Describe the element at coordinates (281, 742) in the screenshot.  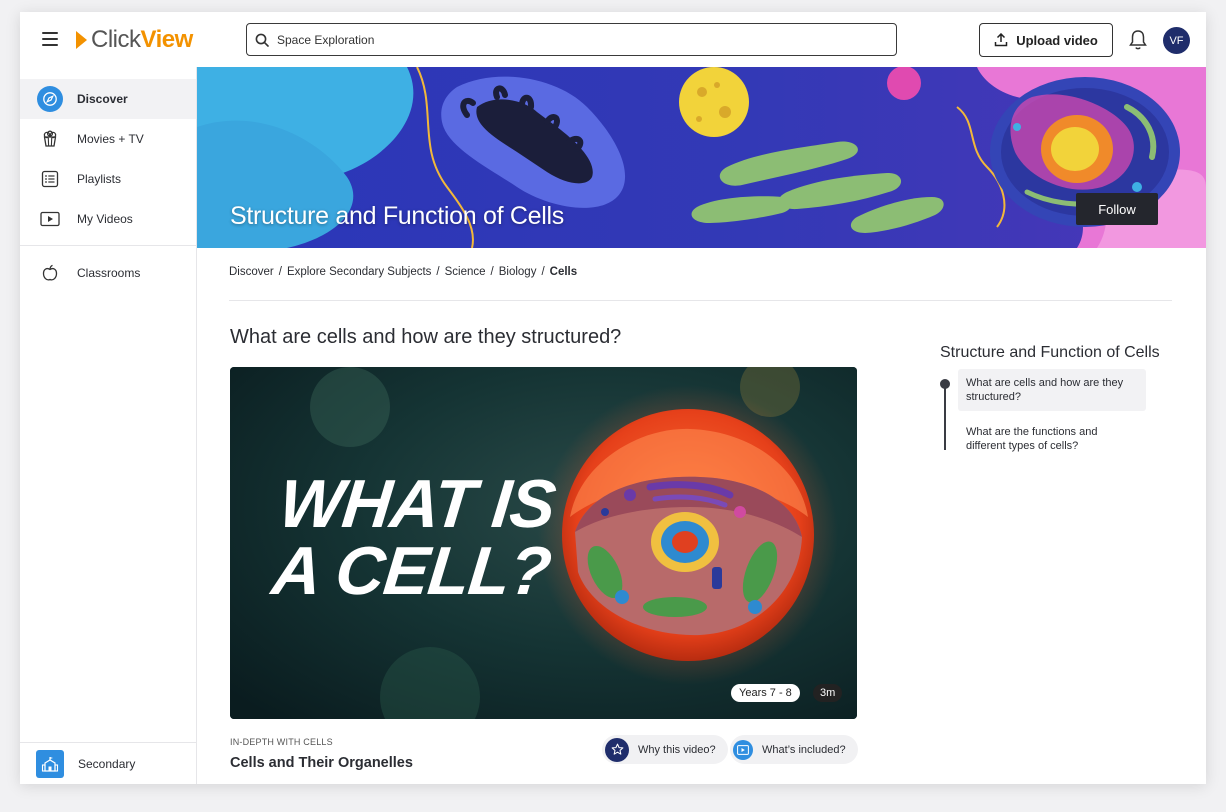
I see `video-series-label: IN-DEPTH WITH CELLS` at that location.